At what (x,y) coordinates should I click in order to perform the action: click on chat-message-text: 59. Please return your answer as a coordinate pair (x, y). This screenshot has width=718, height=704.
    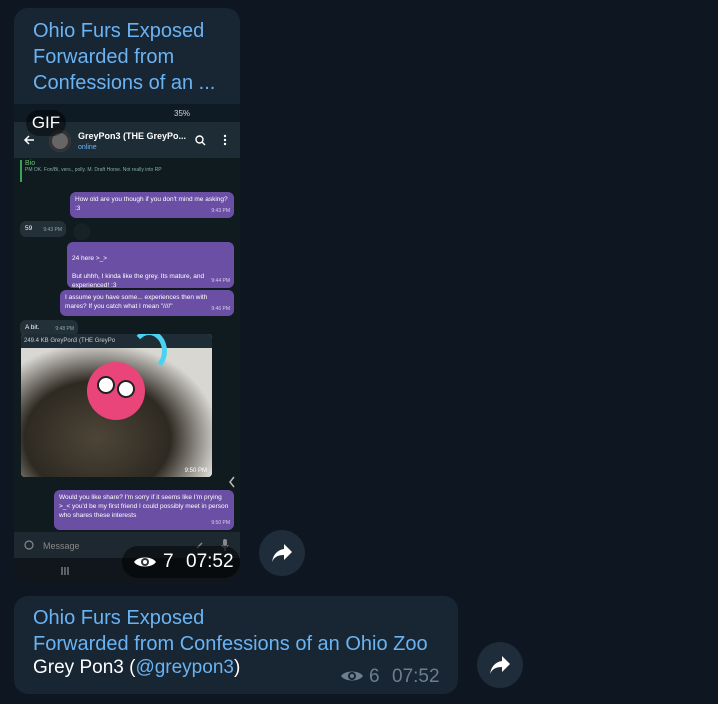
    Looking at the image, I should click on (29, 228).